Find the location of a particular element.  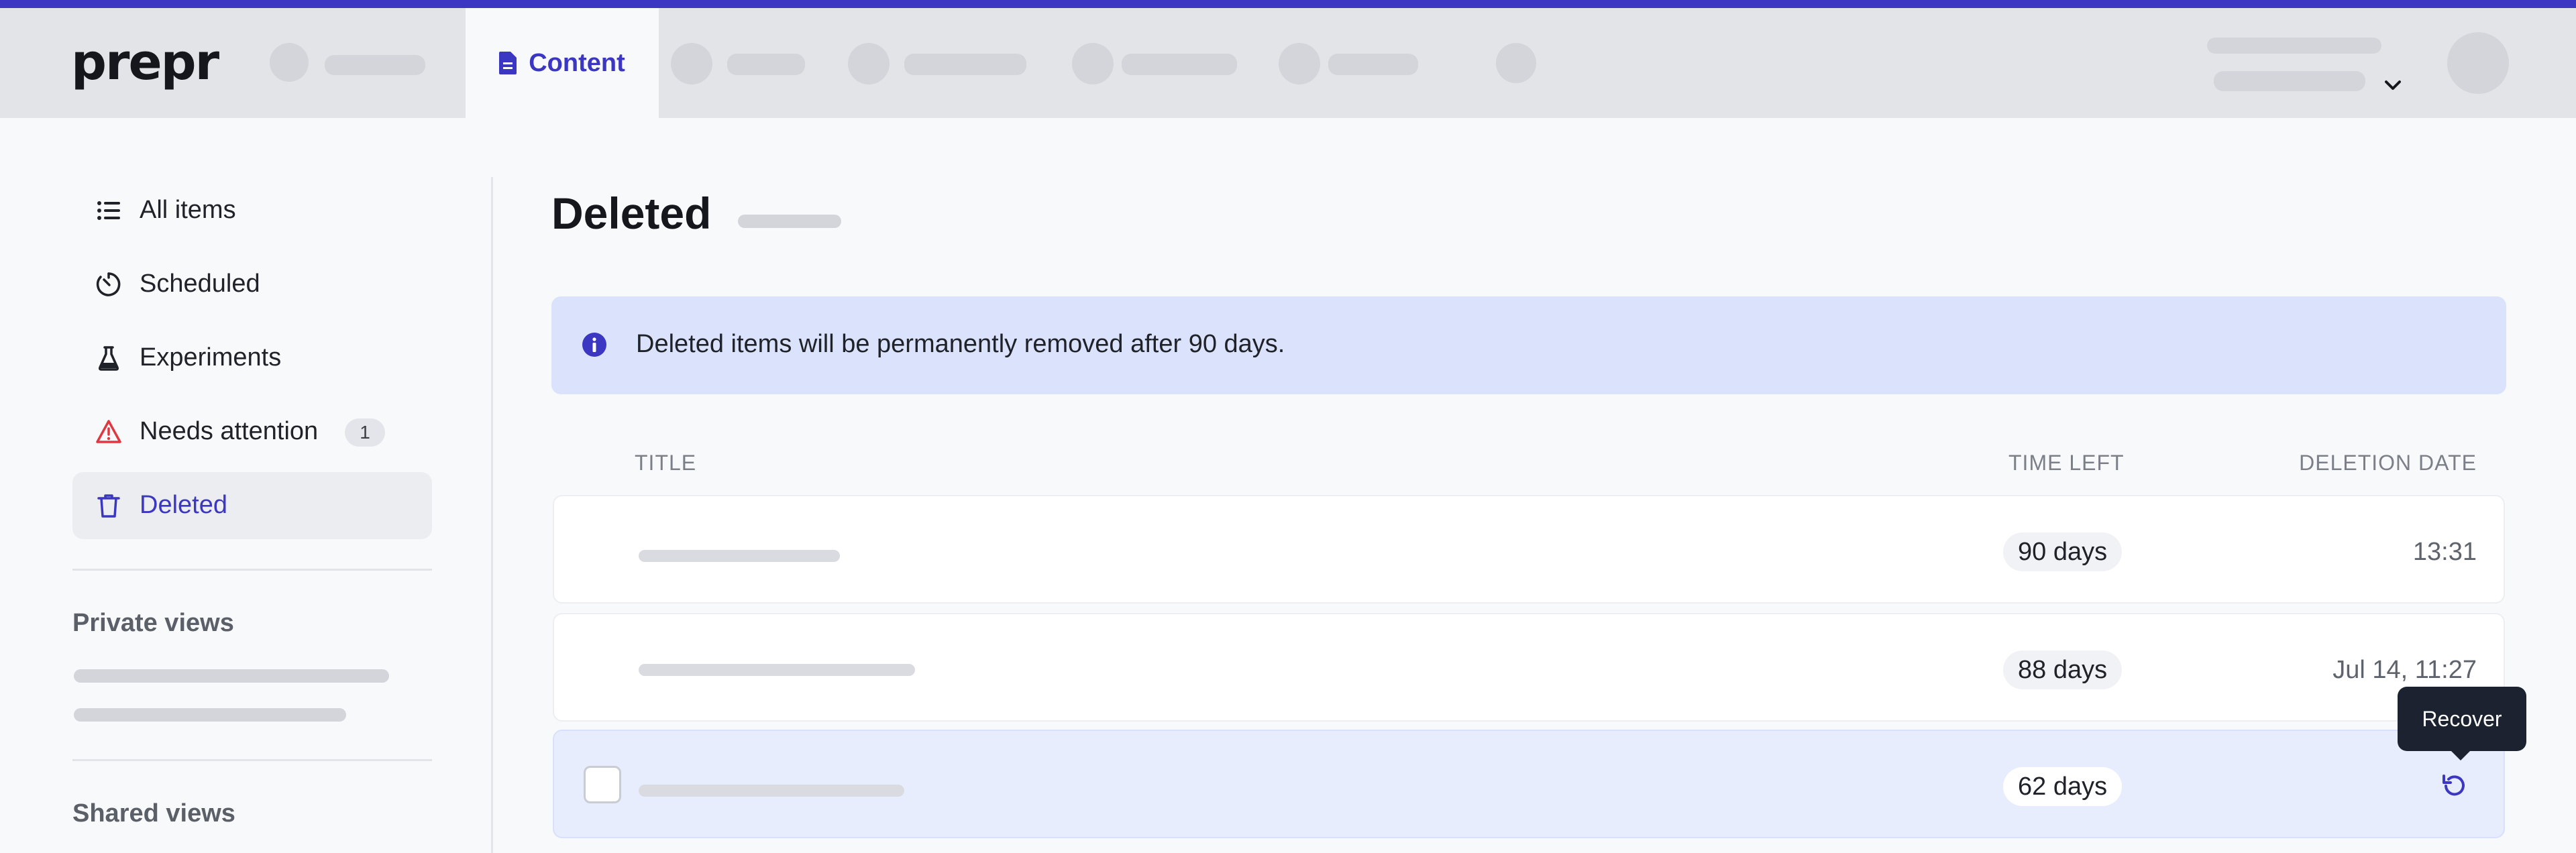

column-header-deletion-date: DELETION DATE is located at coordinates (2388, 463).